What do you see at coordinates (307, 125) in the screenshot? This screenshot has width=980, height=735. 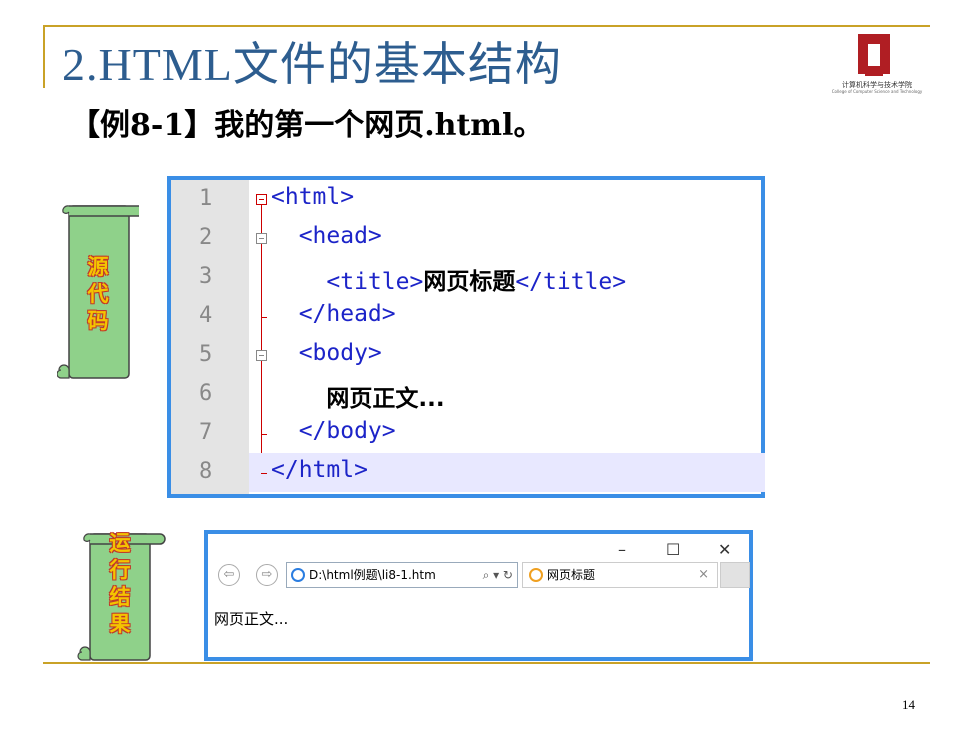 I see `slide-subtitle: 【例8-1】我的第一个网页.html。` at bounding box center [307, 125].